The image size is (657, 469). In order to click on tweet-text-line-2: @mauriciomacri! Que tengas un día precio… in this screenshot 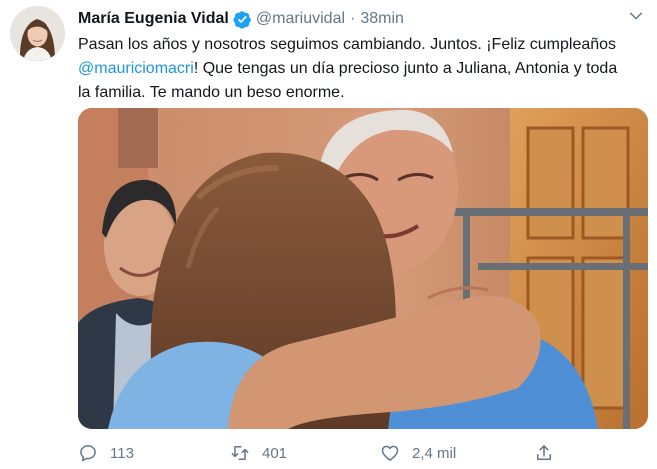, I will do `click(363, 69)`.